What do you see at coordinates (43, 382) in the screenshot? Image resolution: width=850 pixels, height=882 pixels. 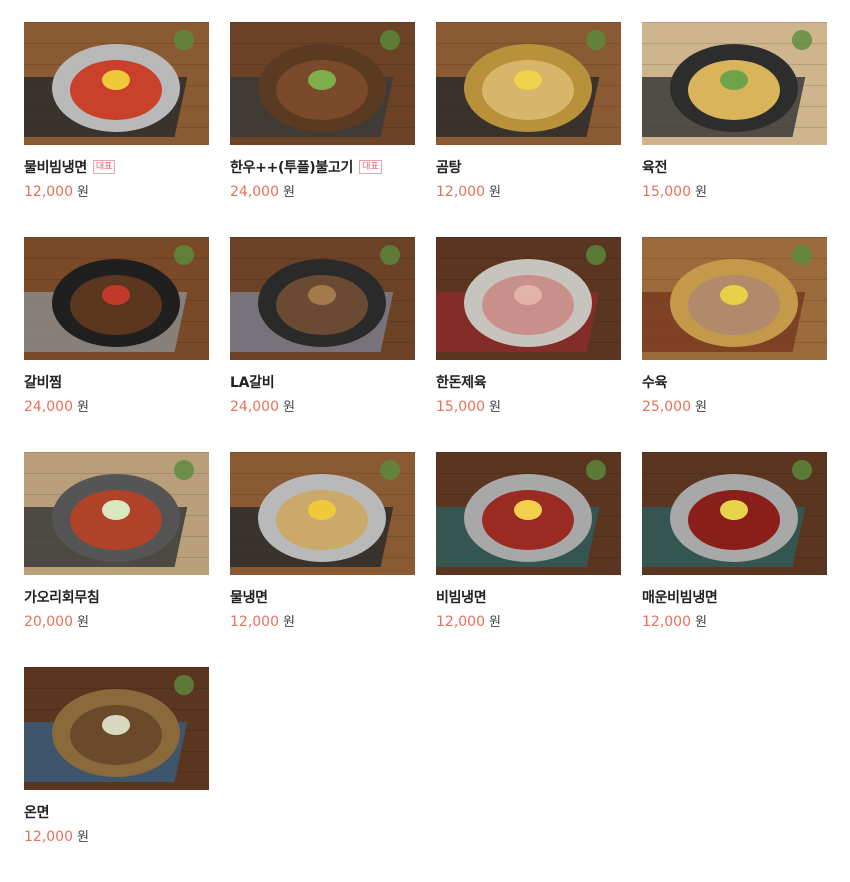 I see `menu-item-name: 갈비찜` at bounding box center [43, 382].